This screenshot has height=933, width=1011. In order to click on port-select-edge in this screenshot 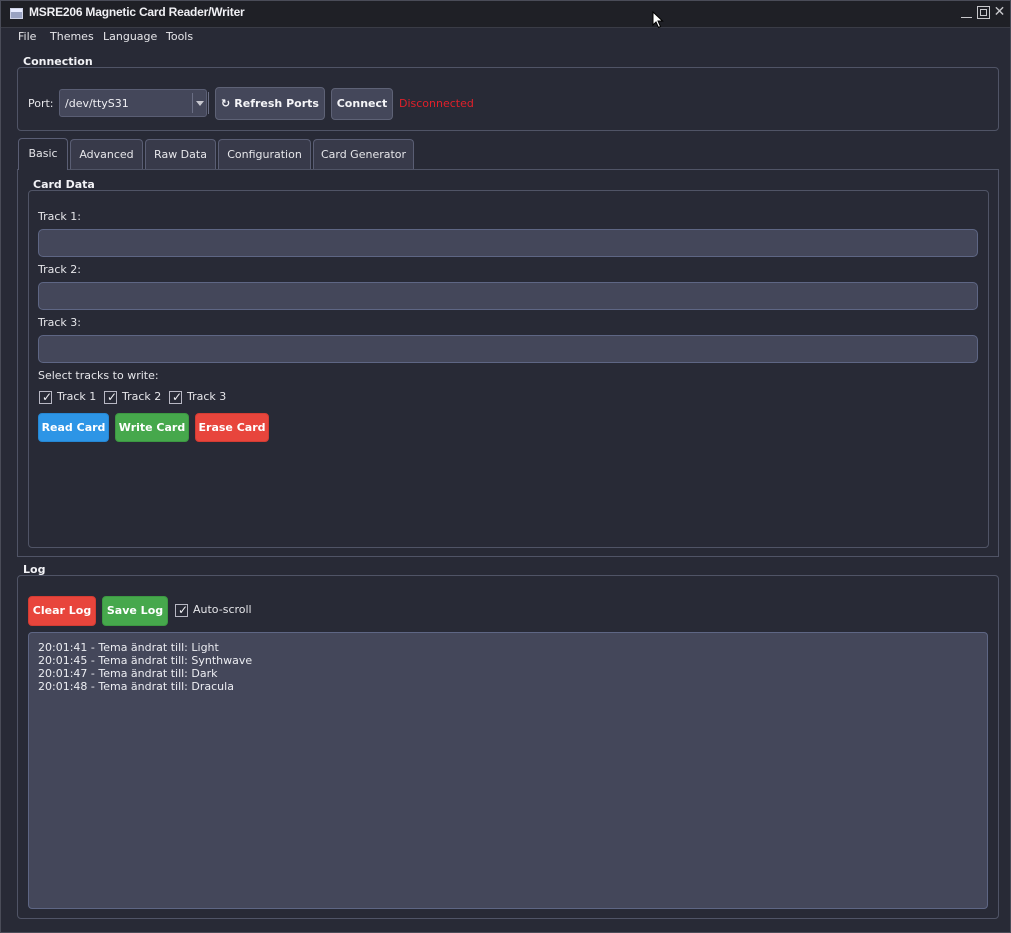, I will do `click(208, 103)`.